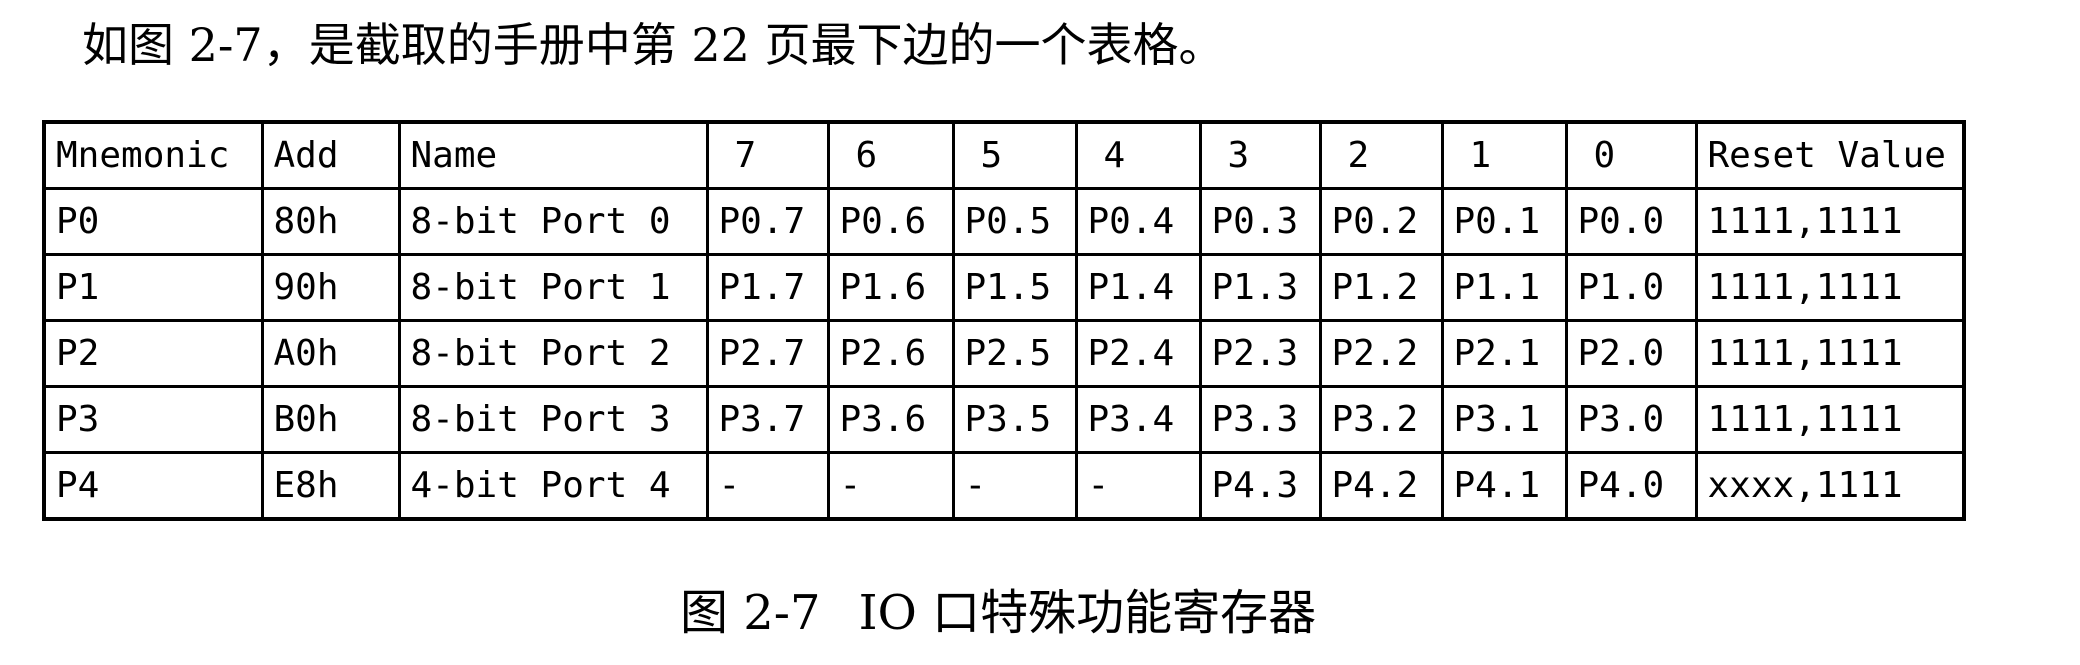 The width and height of the screenshot is (2080, 665). Describe the element at coordinates (1138, 155) in the screenshot. I see `header-cell-bit4: 4` at that location.